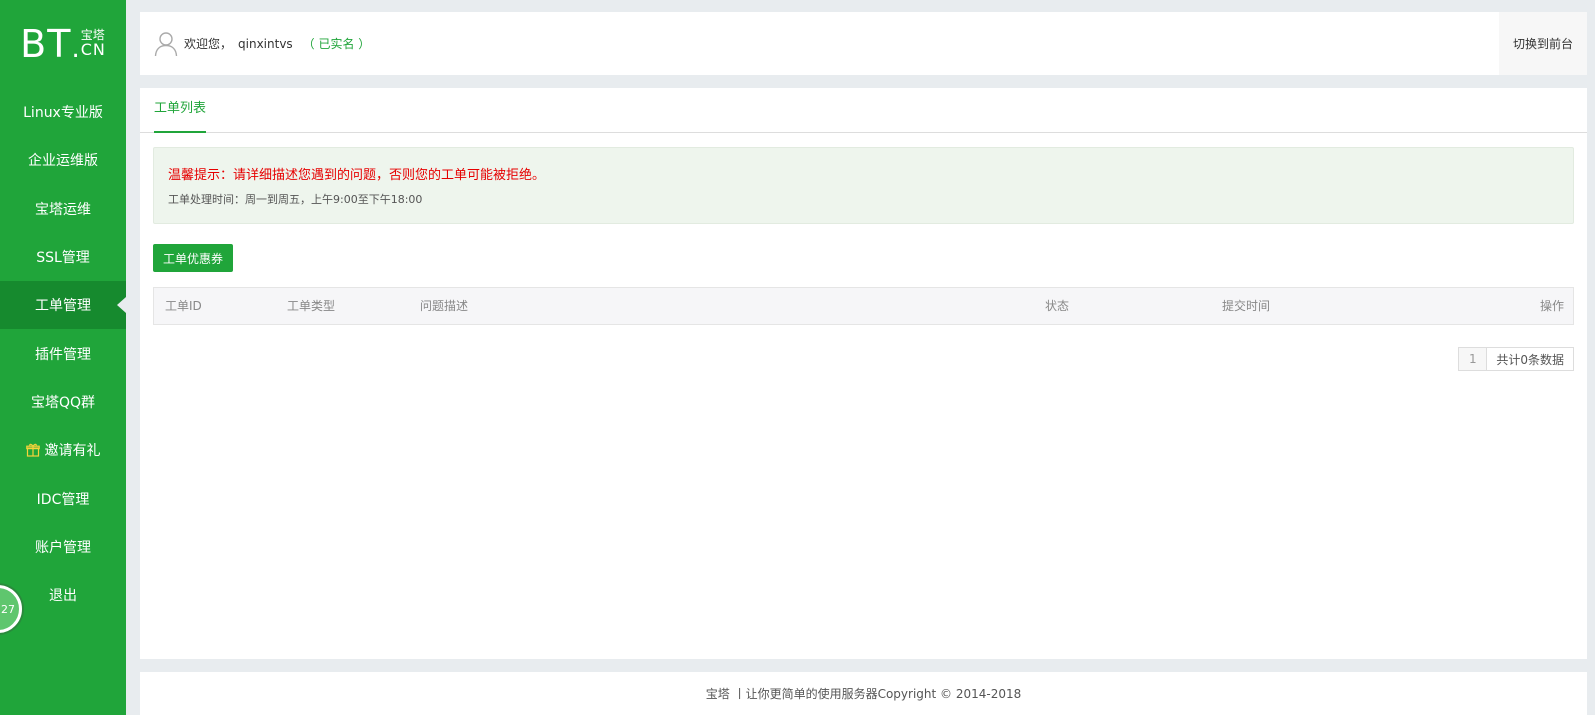 This screenshot has width=1595, height=715. Describe the element at coordinates (357, 175) in the screenshot. I see `notice-warning: 温馨提示：请详细描述您遇到的问题，否则您的工单可能被拒绝。` at that location.